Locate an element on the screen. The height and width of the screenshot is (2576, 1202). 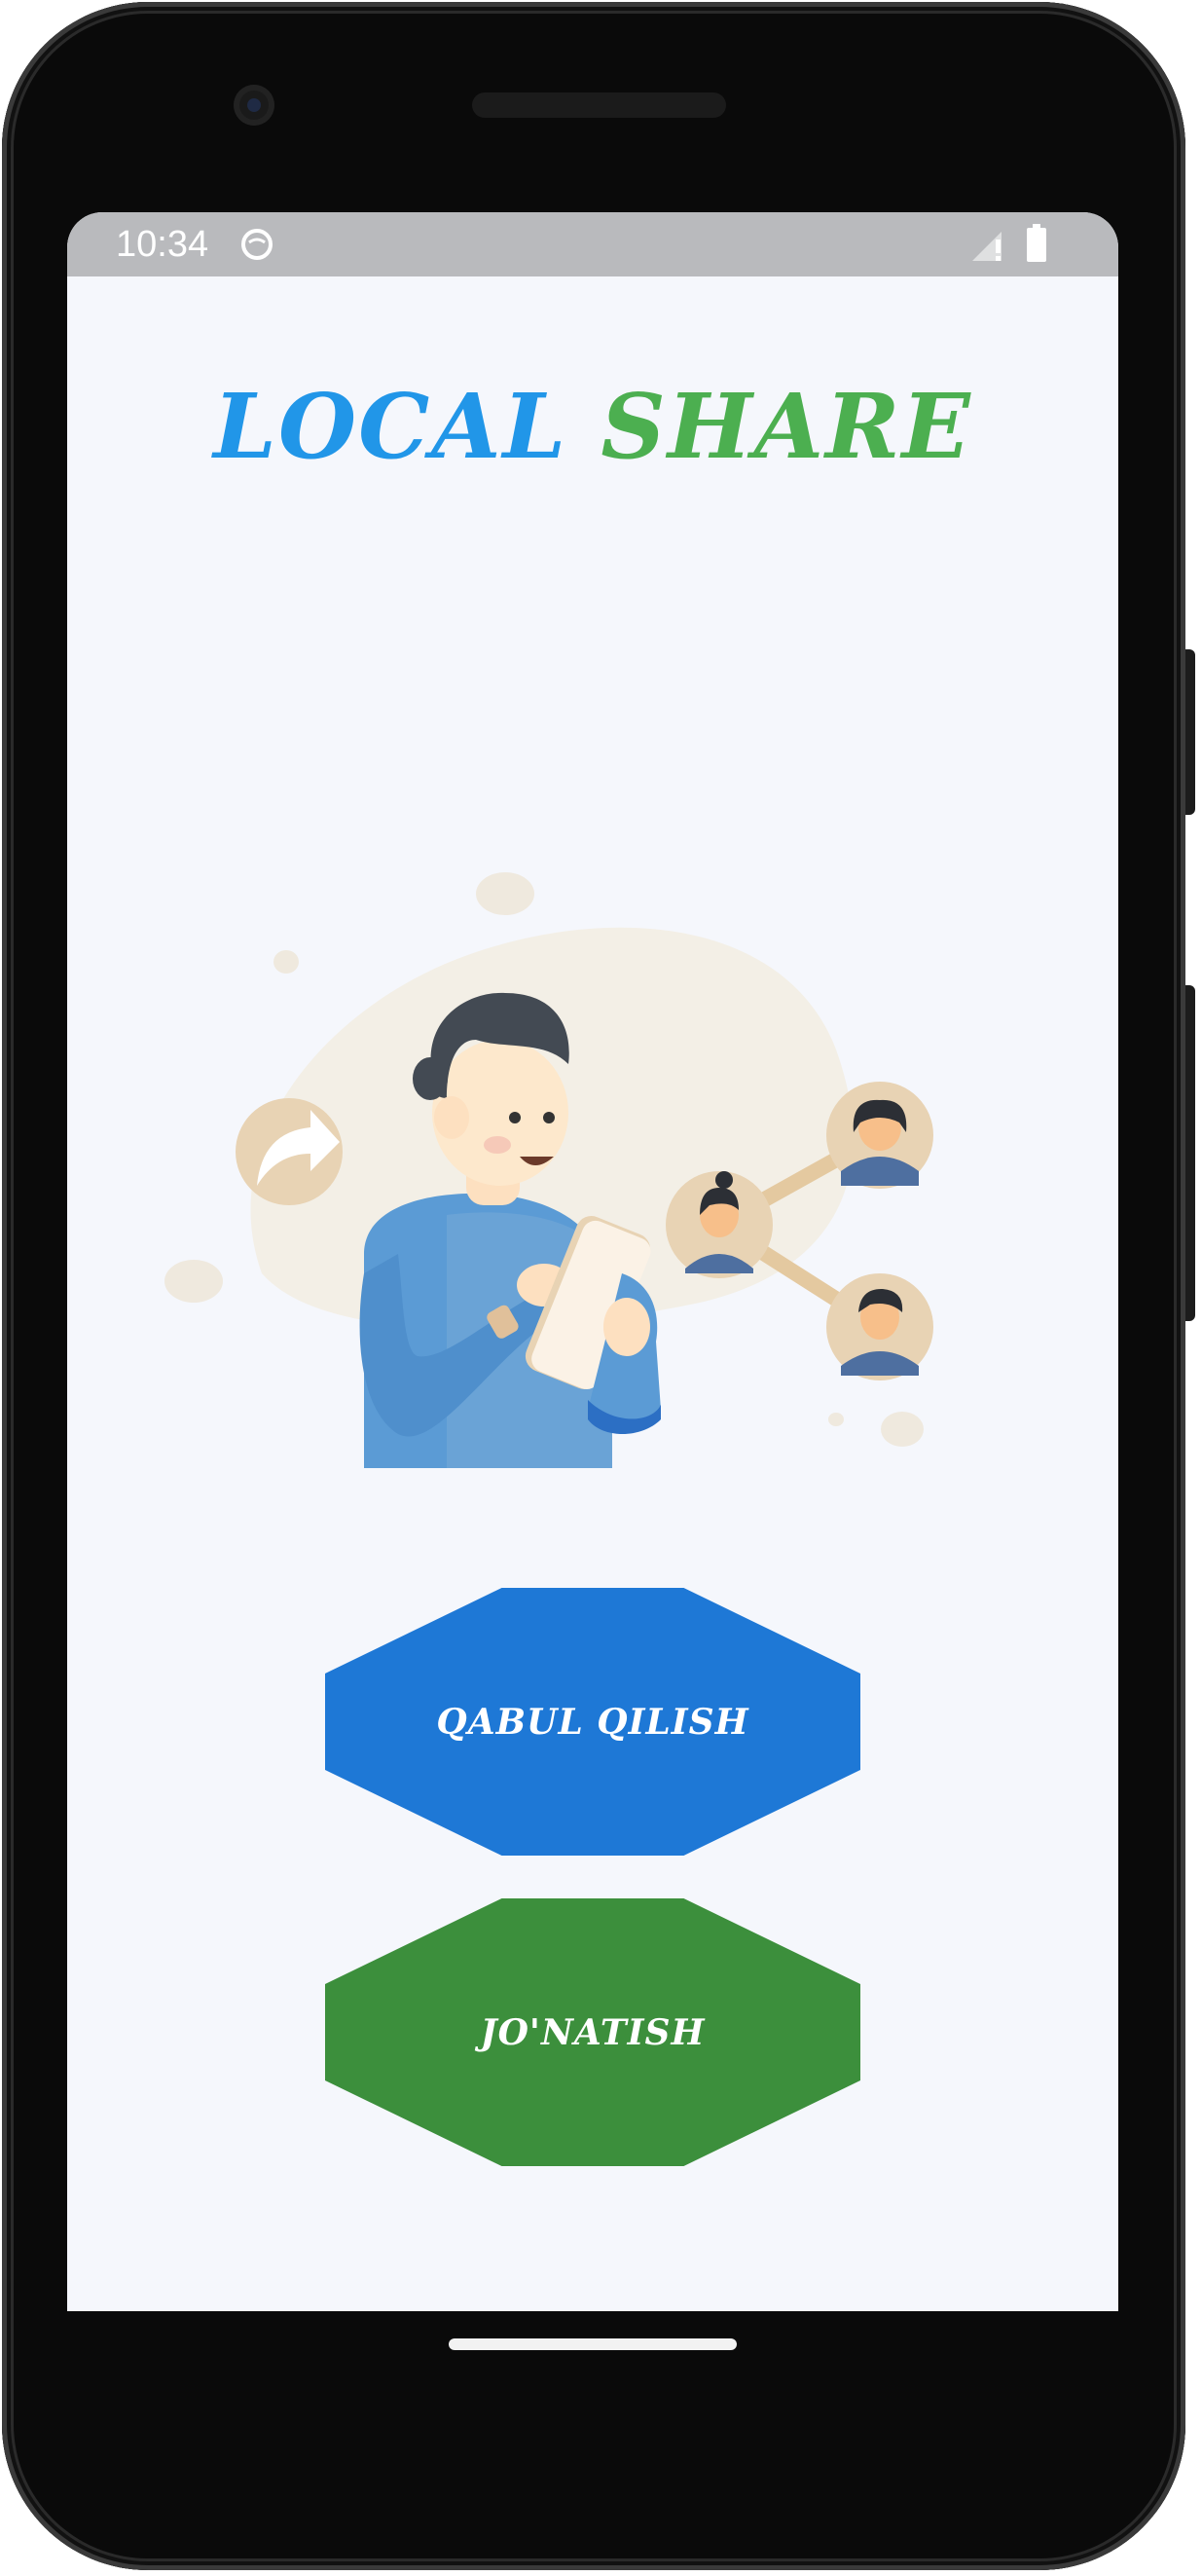
status-bar: 10:34 is located at coordinates (592, 244).